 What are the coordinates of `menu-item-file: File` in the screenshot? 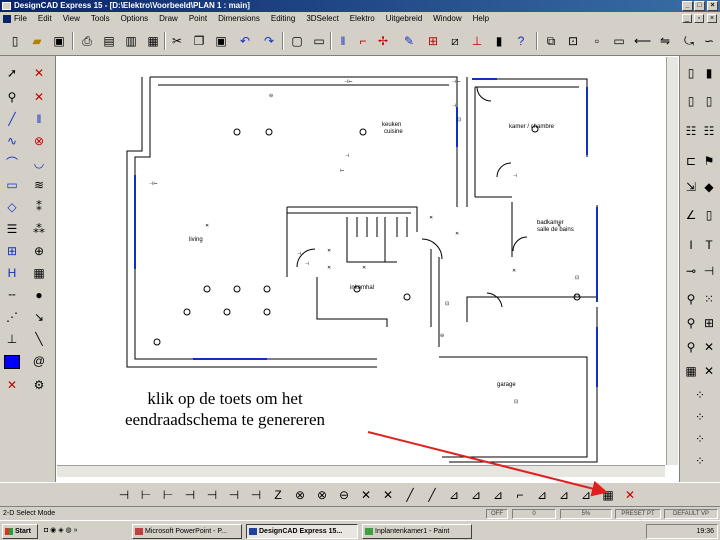 It's located at (20, 19).